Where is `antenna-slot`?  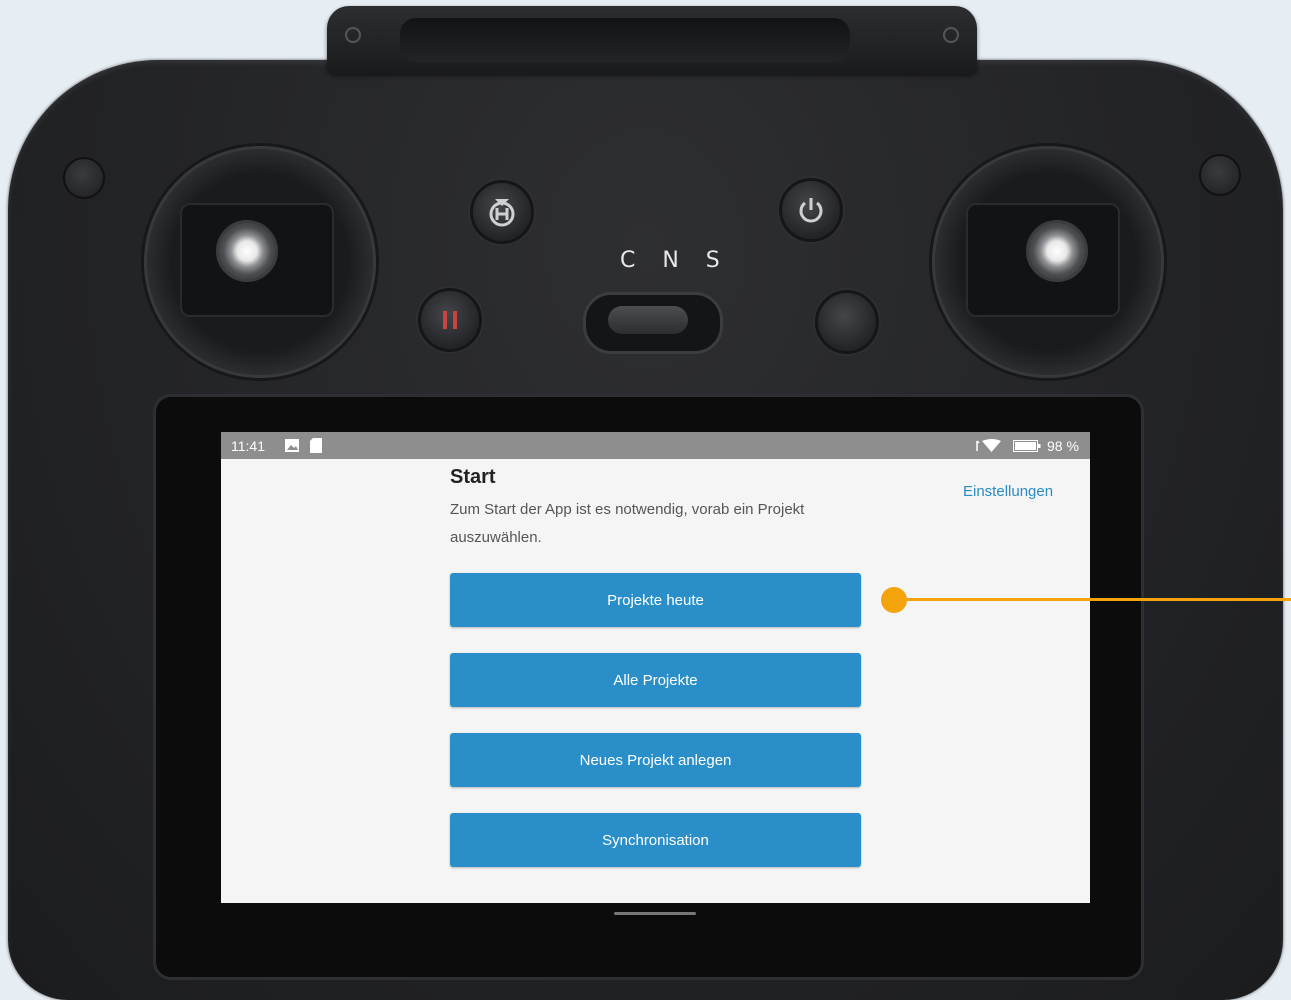 antenna-slot is located at coordinates (625, 40).